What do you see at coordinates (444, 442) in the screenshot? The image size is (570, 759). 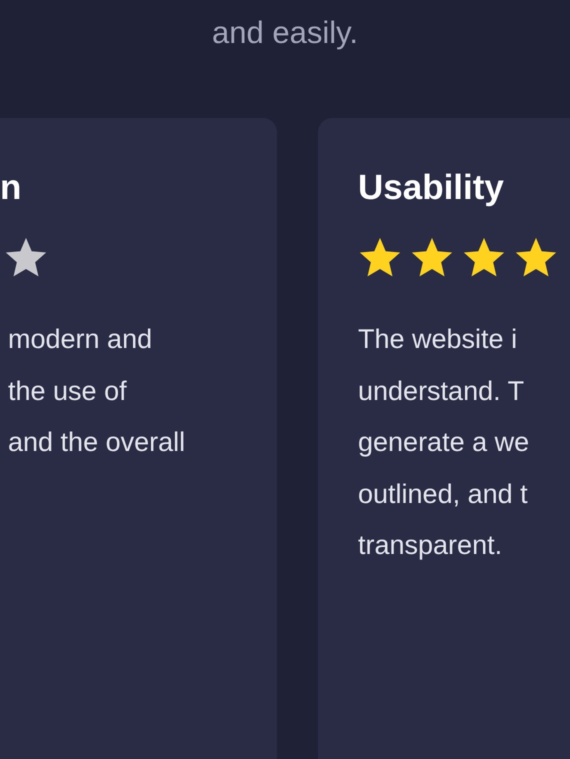 I see `description-line: generate a we` at bounding box center [444, 442].